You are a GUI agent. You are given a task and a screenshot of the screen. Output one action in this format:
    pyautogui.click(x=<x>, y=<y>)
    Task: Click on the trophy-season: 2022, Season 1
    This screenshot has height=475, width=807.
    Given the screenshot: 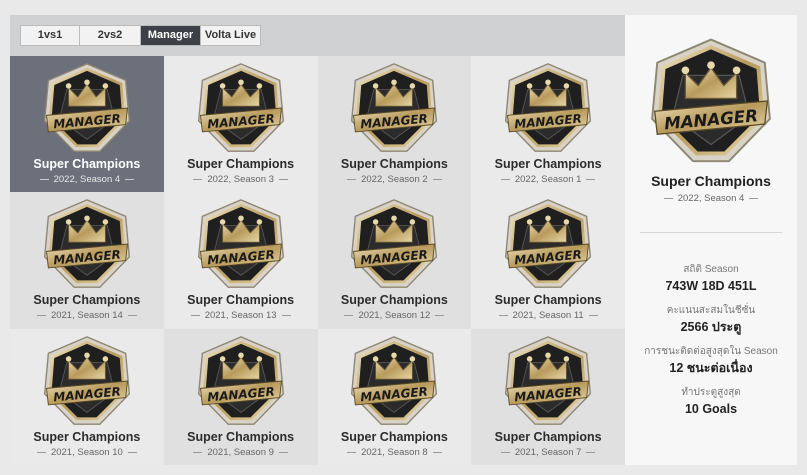 What is the action you would take?
    pyautogui.click(x=548, y=179)
    